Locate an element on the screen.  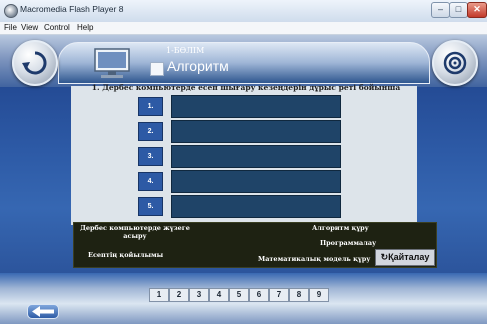
option-math-model: Математикалық модель құру is located at coordinates (314, 259).